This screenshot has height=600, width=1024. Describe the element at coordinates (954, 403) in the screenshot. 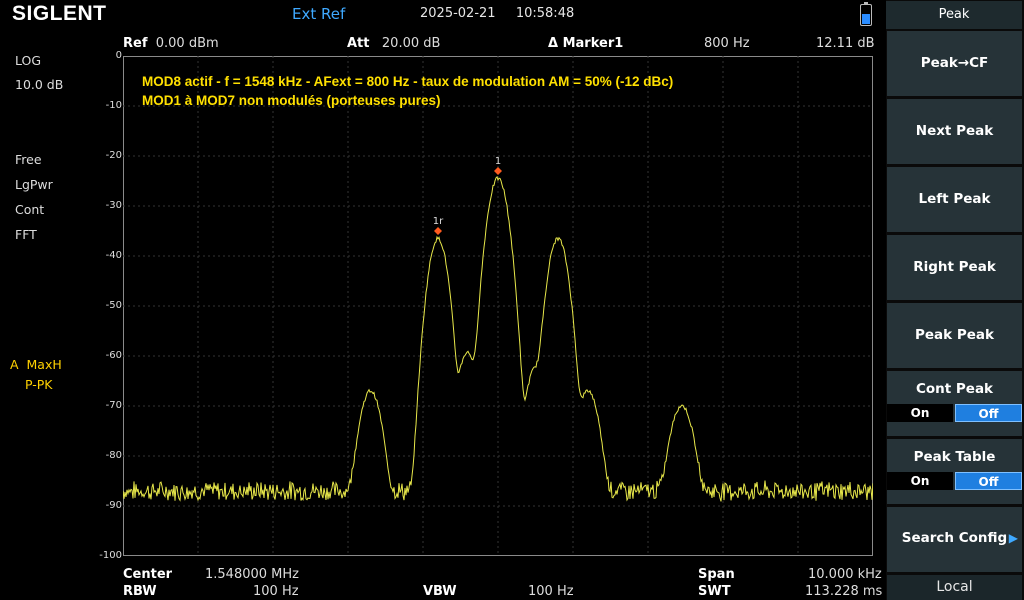

I see `cont-peak-button: Cont Peak On Off` at that location.